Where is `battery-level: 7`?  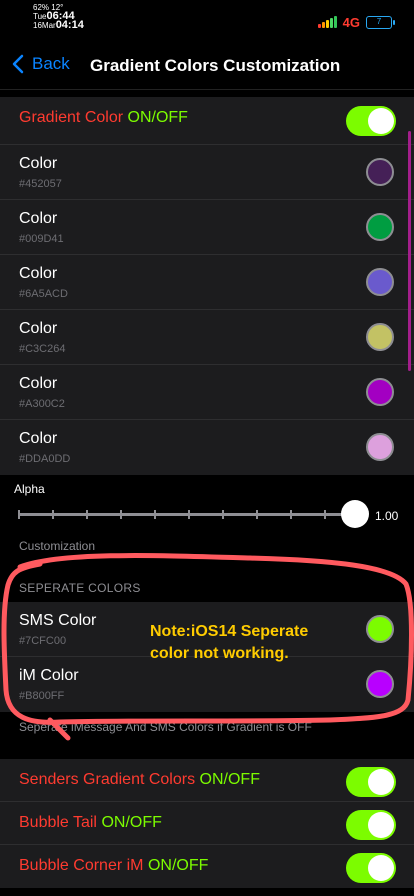
battery-level: 7 is located at coordinates (379, 21).